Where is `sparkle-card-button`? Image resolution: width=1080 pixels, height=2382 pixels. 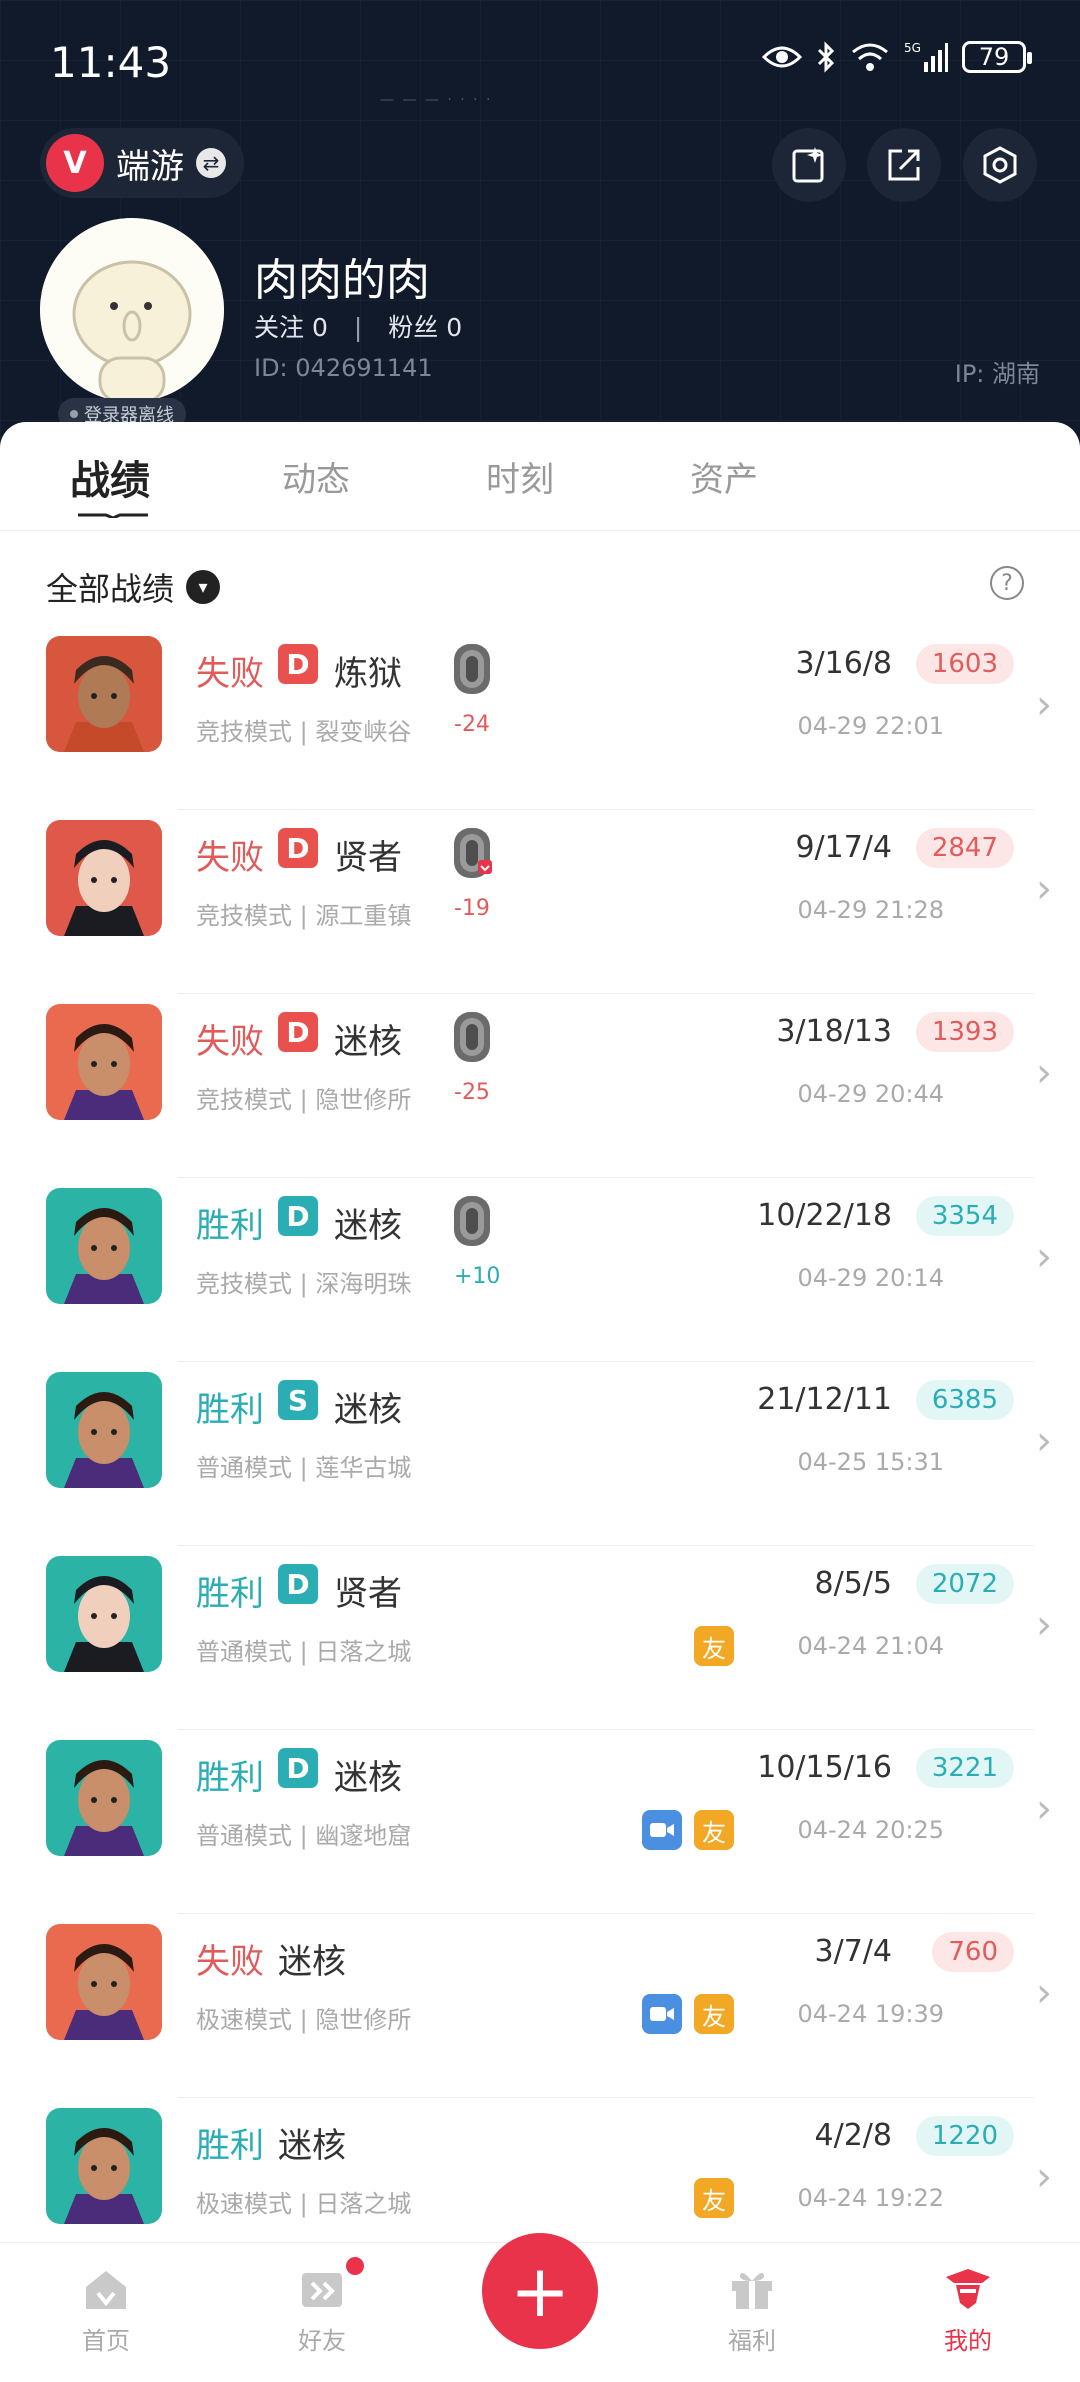
sparkle-card-button is located at coordinates (809, 165).